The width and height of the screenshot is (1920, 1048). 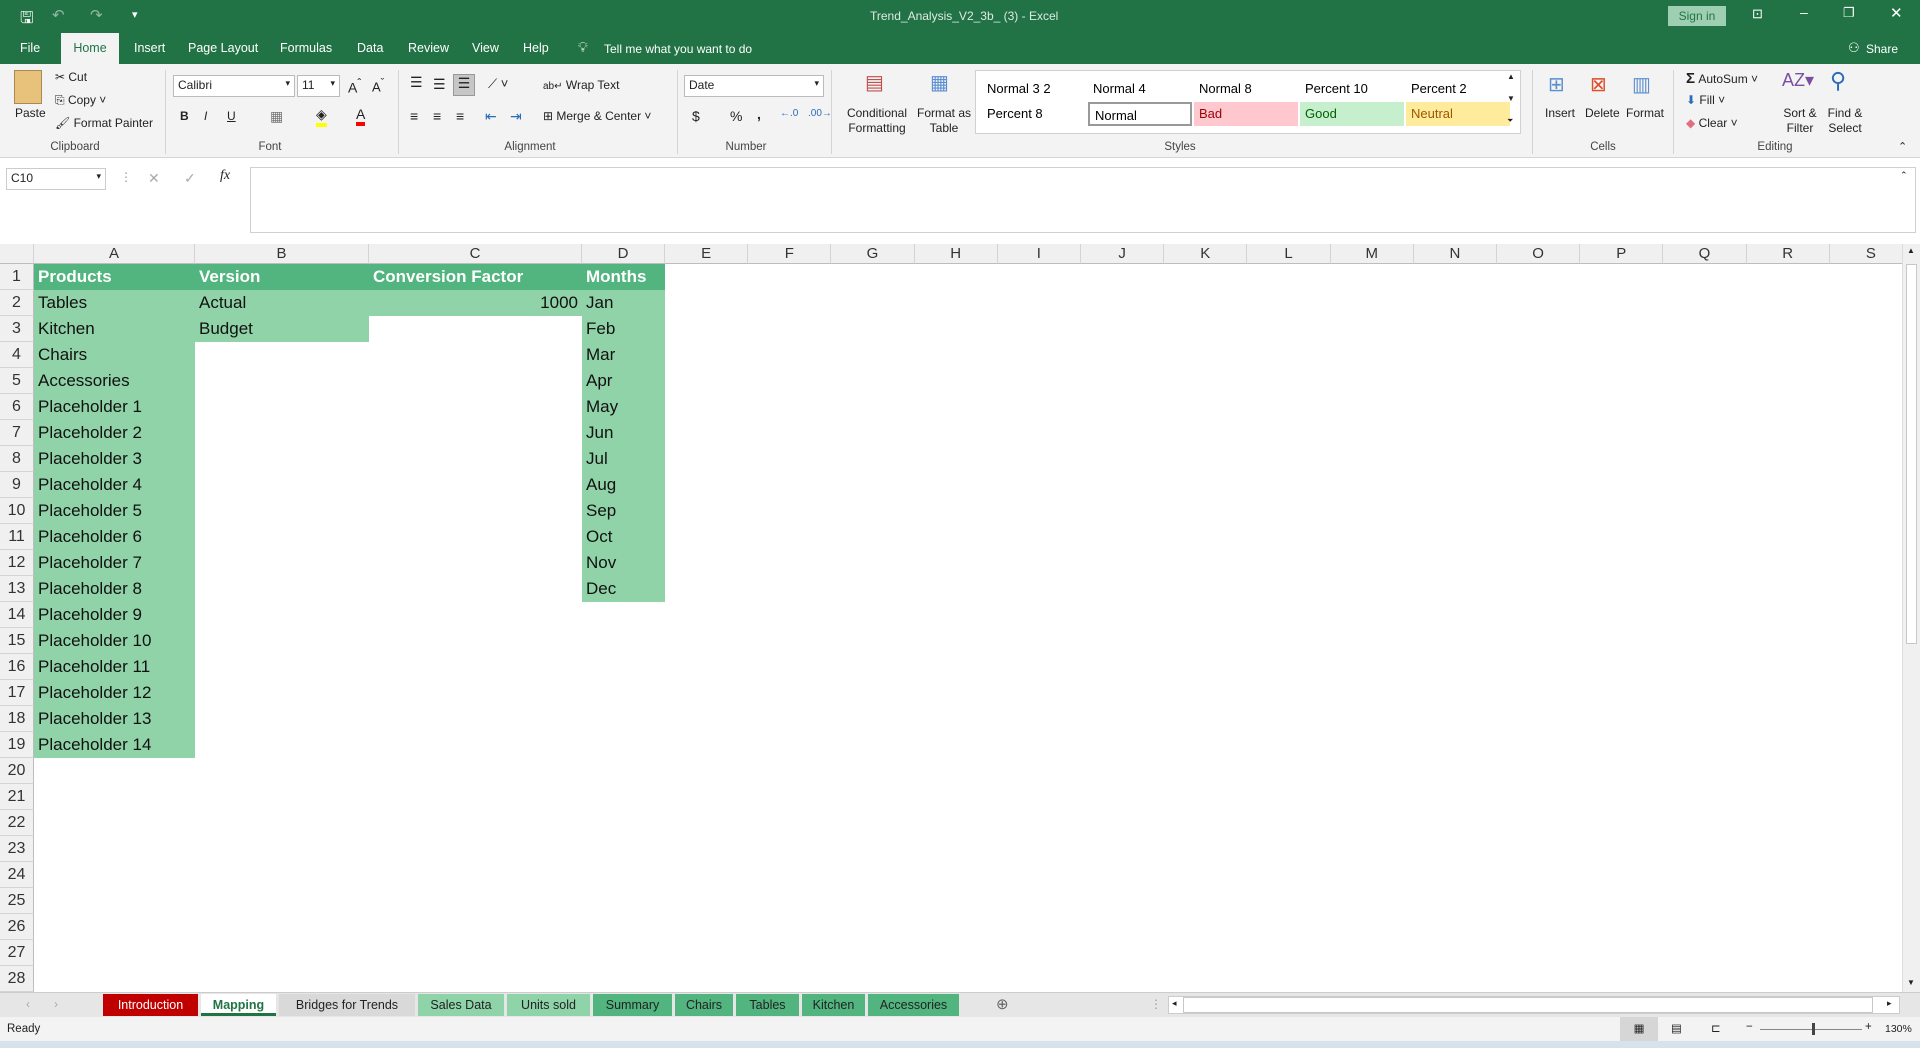 What do you see at coordinates (460, 116) in the screenshot?
I see `align-right-icon: ≡` at bounding box center [460, 116].